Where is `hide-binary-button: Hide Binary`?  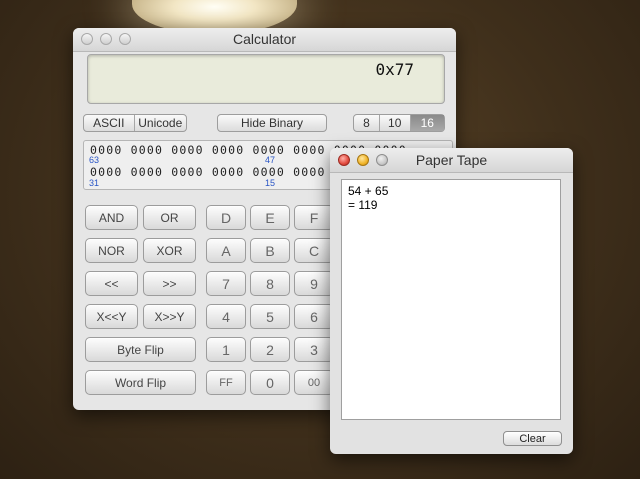
hide-binary-button: Hide Binary is located at coordinates (272, 123).